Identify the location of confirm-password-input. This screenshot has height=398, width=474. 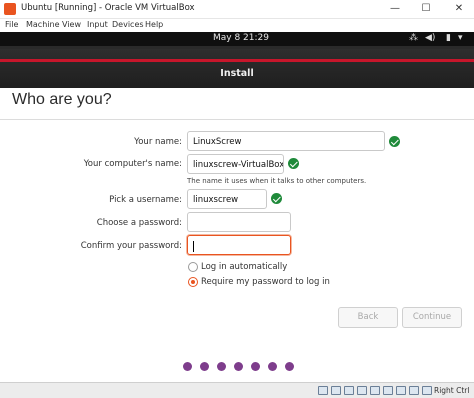
(239, 245).